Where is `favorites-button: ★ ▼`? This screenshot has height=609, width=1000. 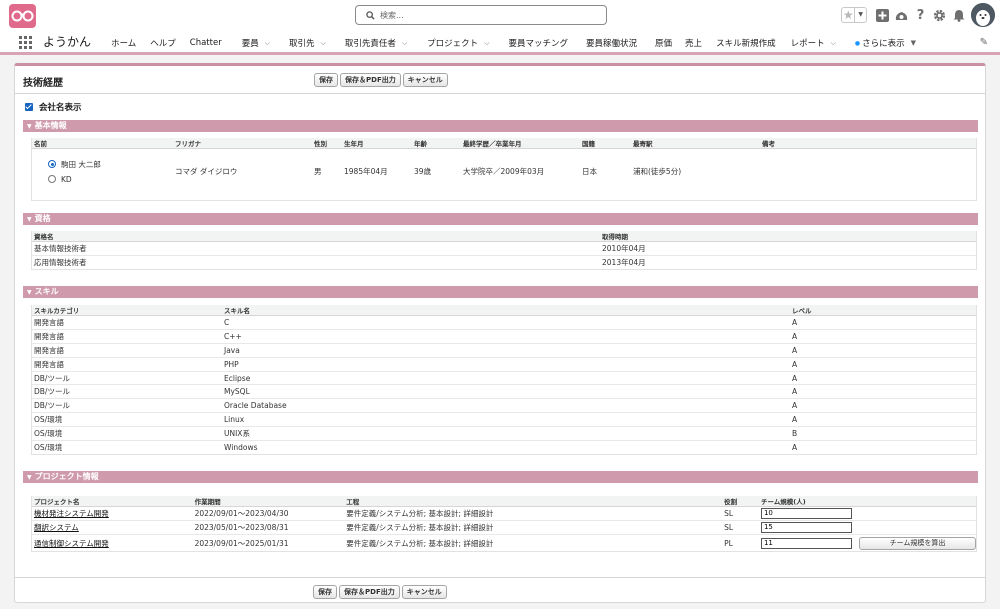
favorites-button: ★ ▼ is located at coordinates (854, 15).